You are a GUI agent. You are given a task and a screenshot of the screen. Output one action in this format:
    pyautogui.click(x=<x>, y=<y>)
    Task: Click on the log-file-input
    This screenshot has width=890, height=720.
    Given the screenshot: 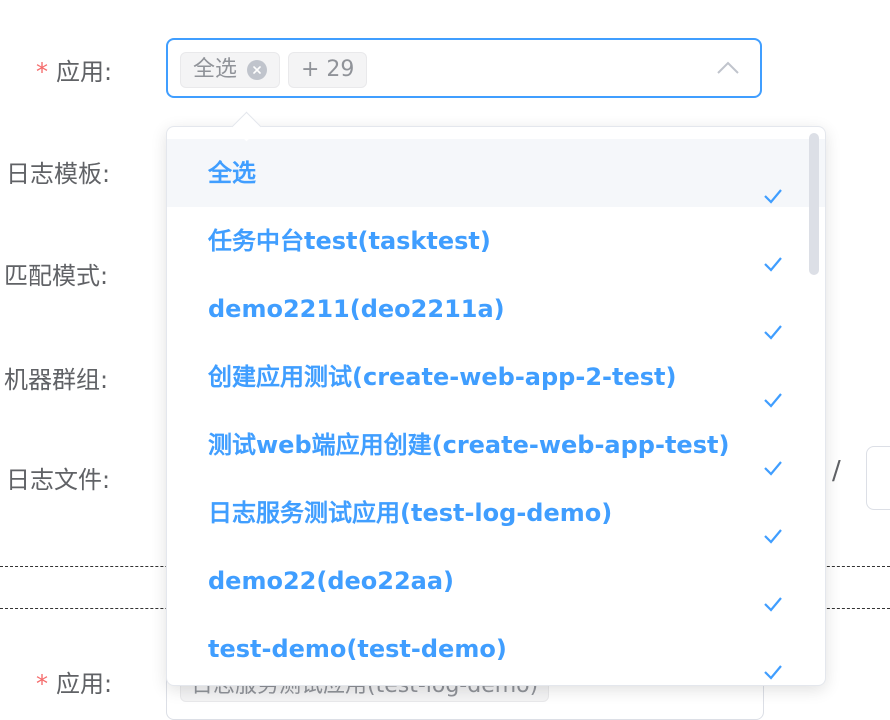 What is the action you would take?
    pyautogui.click(x=878, y=478)
    